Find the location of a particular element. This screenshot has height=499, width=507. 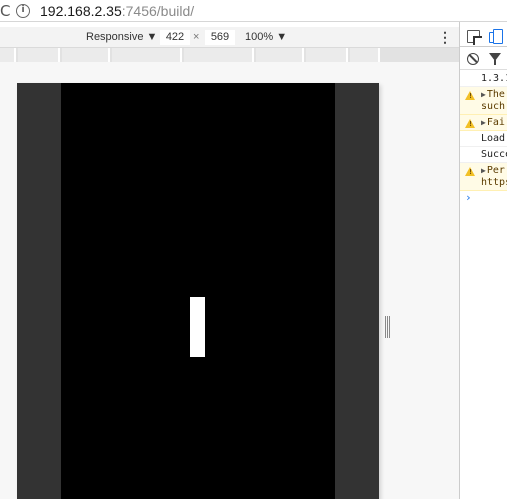

console-log-line: 1.3.1 is located at coordinates (483, 79).